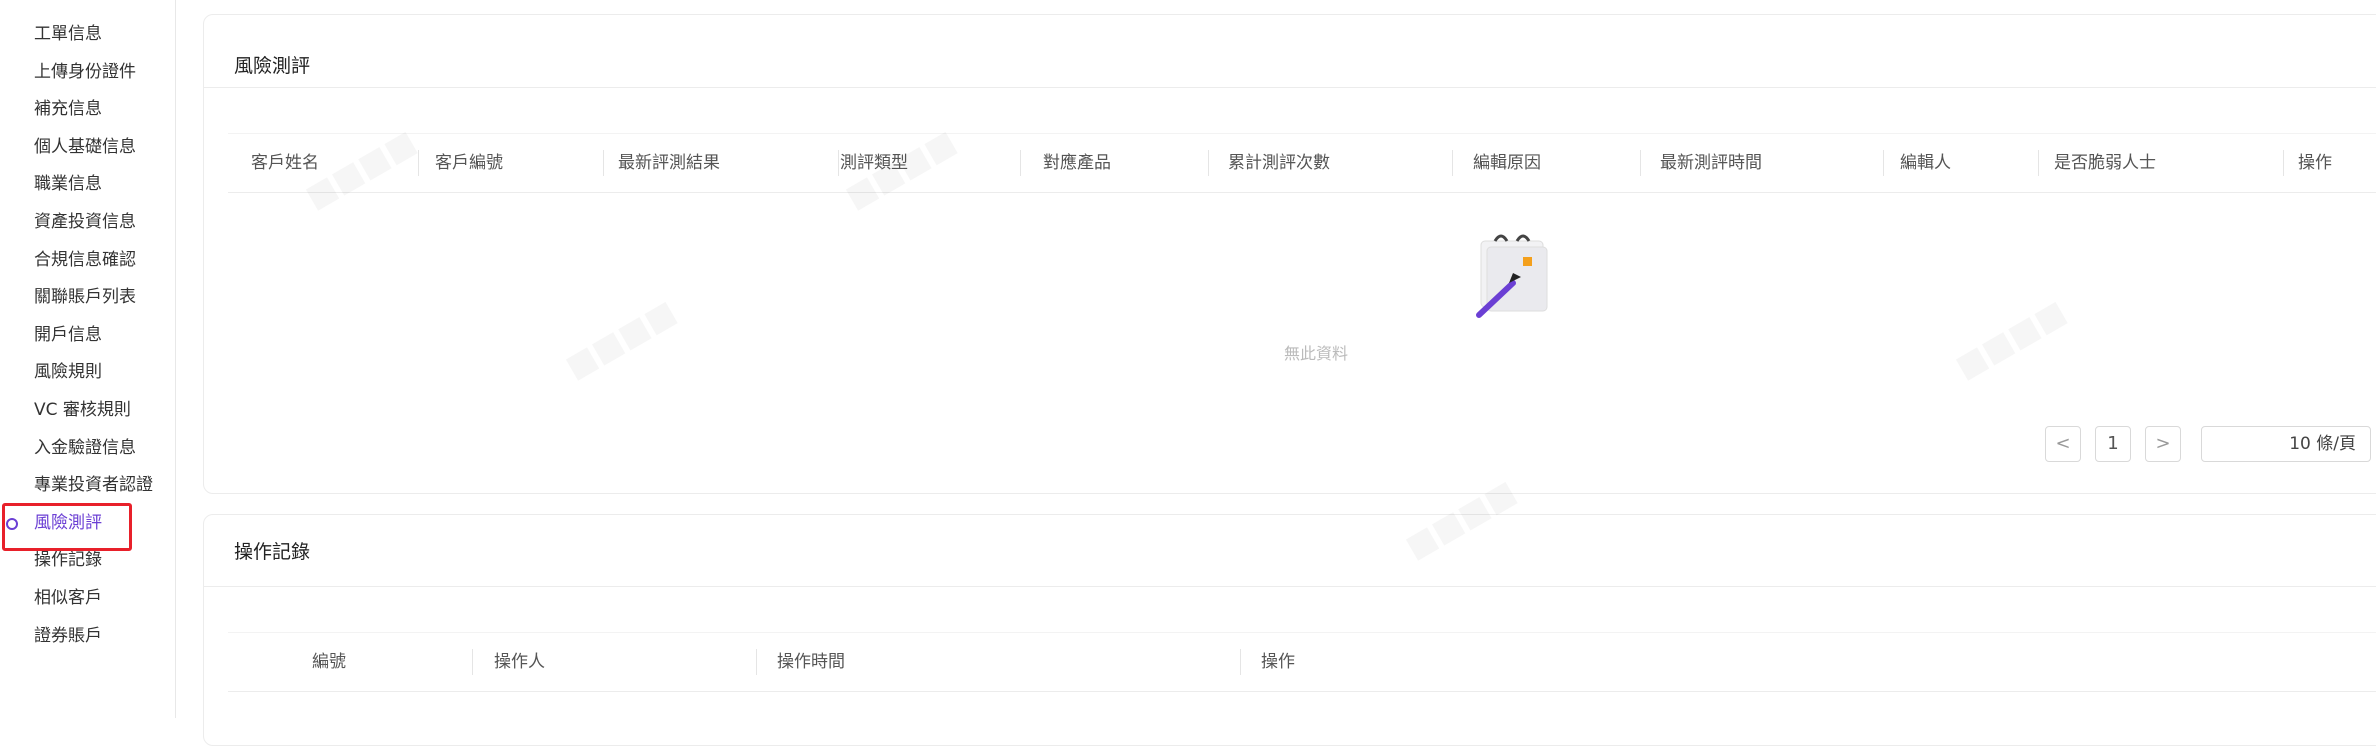 This screenshot has width=2376, height=746. I want to click on column-header: 編輯人, so click(1925, 163).